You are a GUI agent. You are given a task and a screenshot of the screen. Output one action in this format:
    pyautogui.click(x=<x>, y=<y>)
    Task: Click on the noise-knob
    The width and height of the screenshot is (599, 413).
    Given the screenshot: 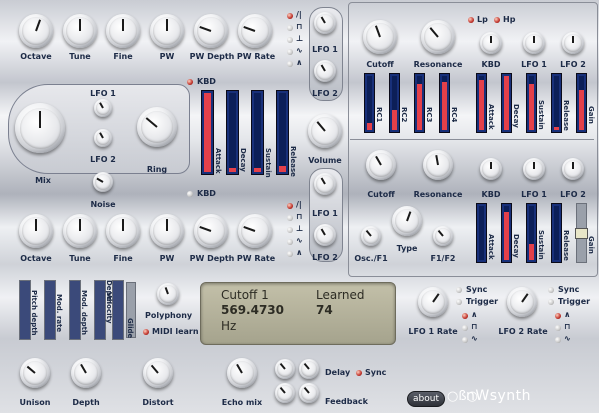 What is the action you would take?
    pyautogui.click(x=103, y=182)
    